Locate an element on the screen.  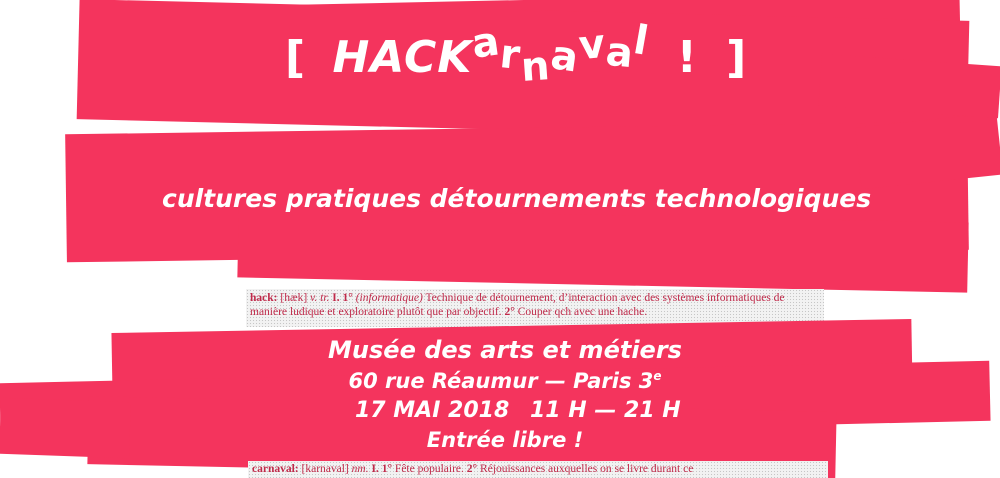
open-bracket: [ is located at coordinates (296, 57).